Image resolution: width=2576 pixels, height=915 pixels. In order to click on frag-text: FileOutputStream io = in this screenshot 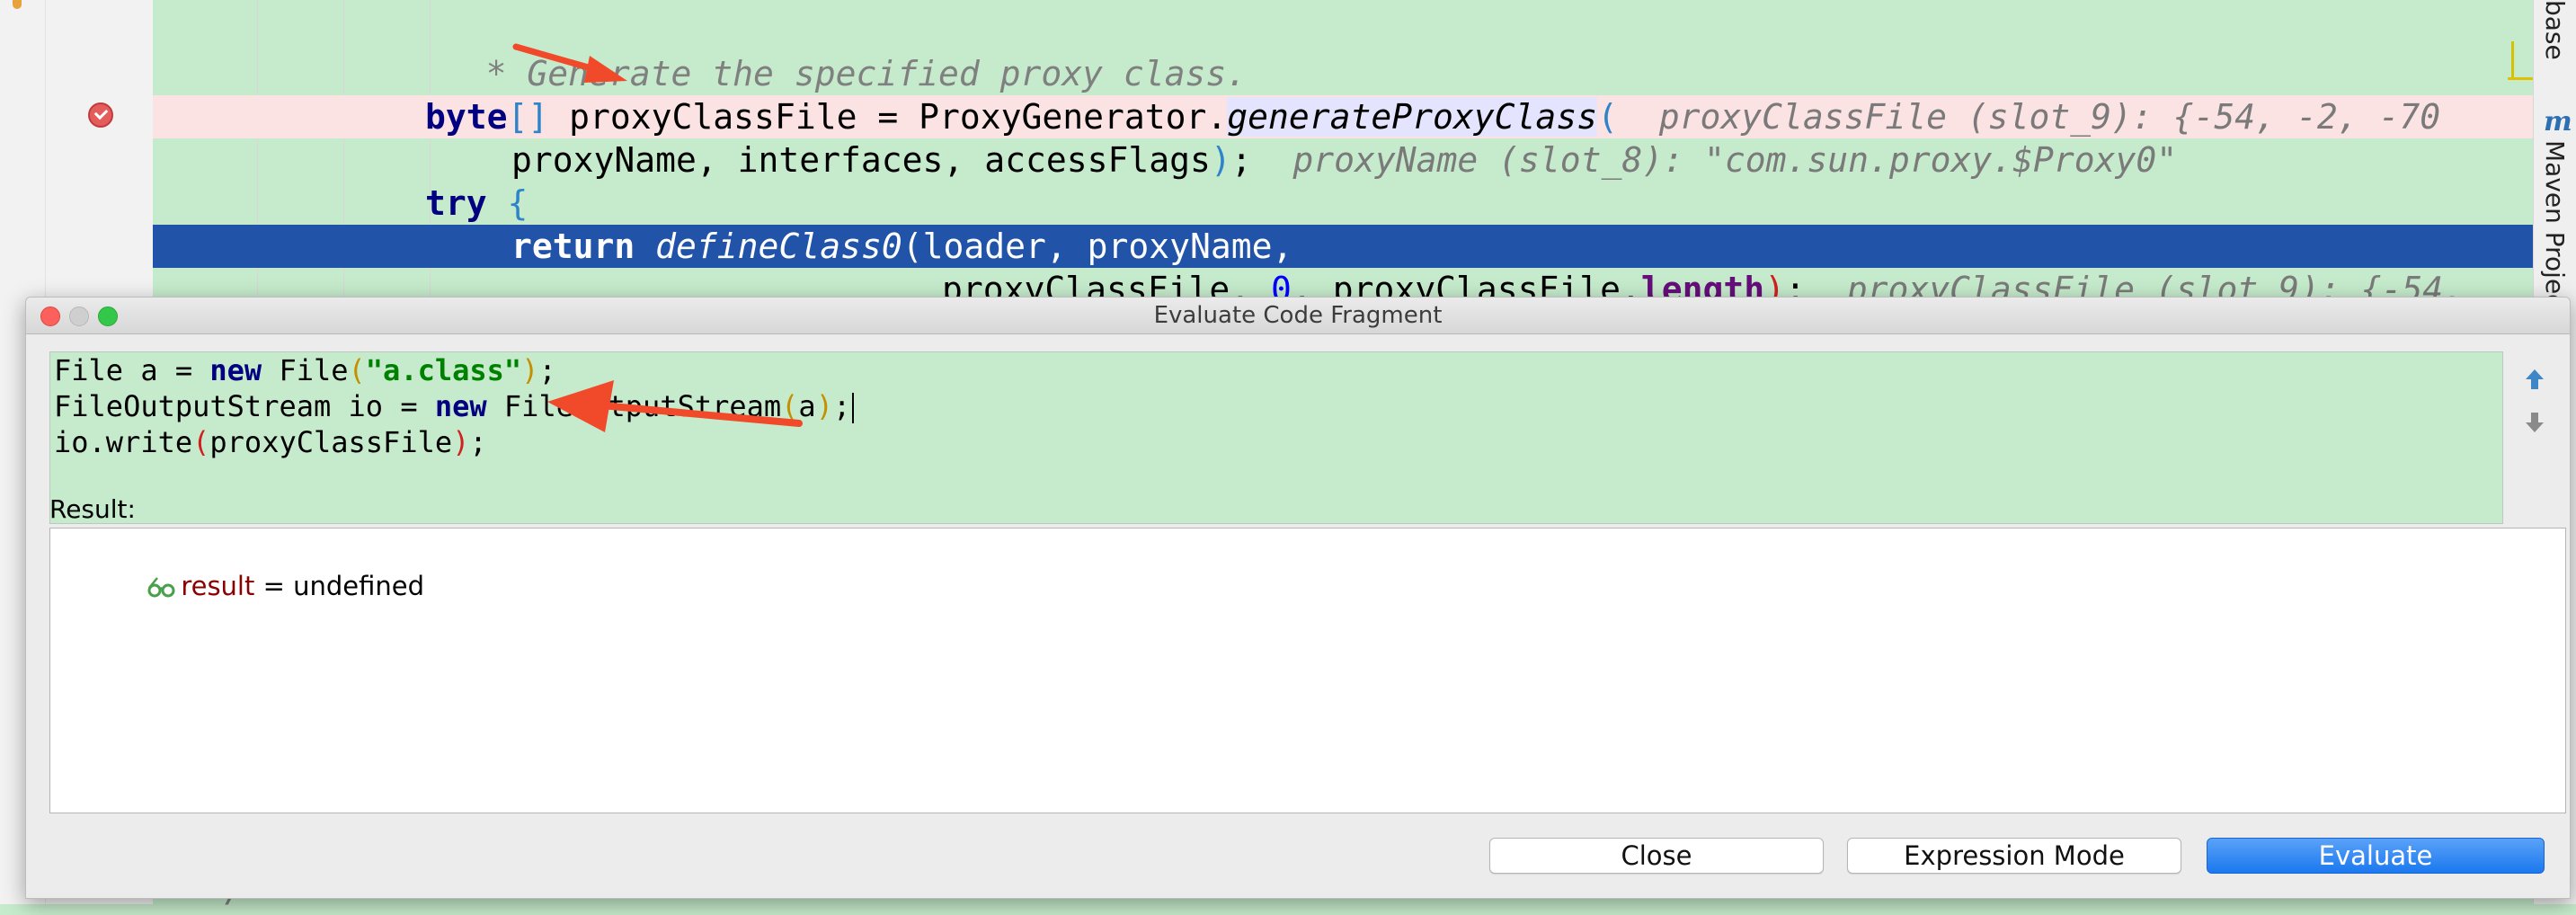, I will do `click(245, 406)`.